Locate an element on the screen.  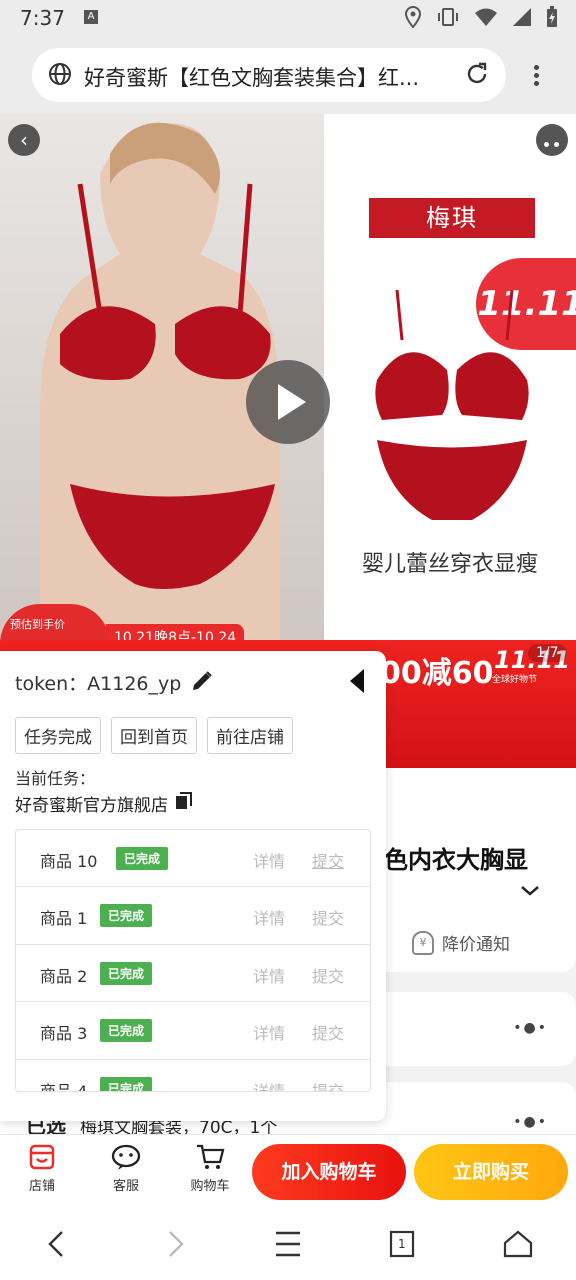
price-drop-notify: ¥ 降价通知 is located at coordinates (461, 942).